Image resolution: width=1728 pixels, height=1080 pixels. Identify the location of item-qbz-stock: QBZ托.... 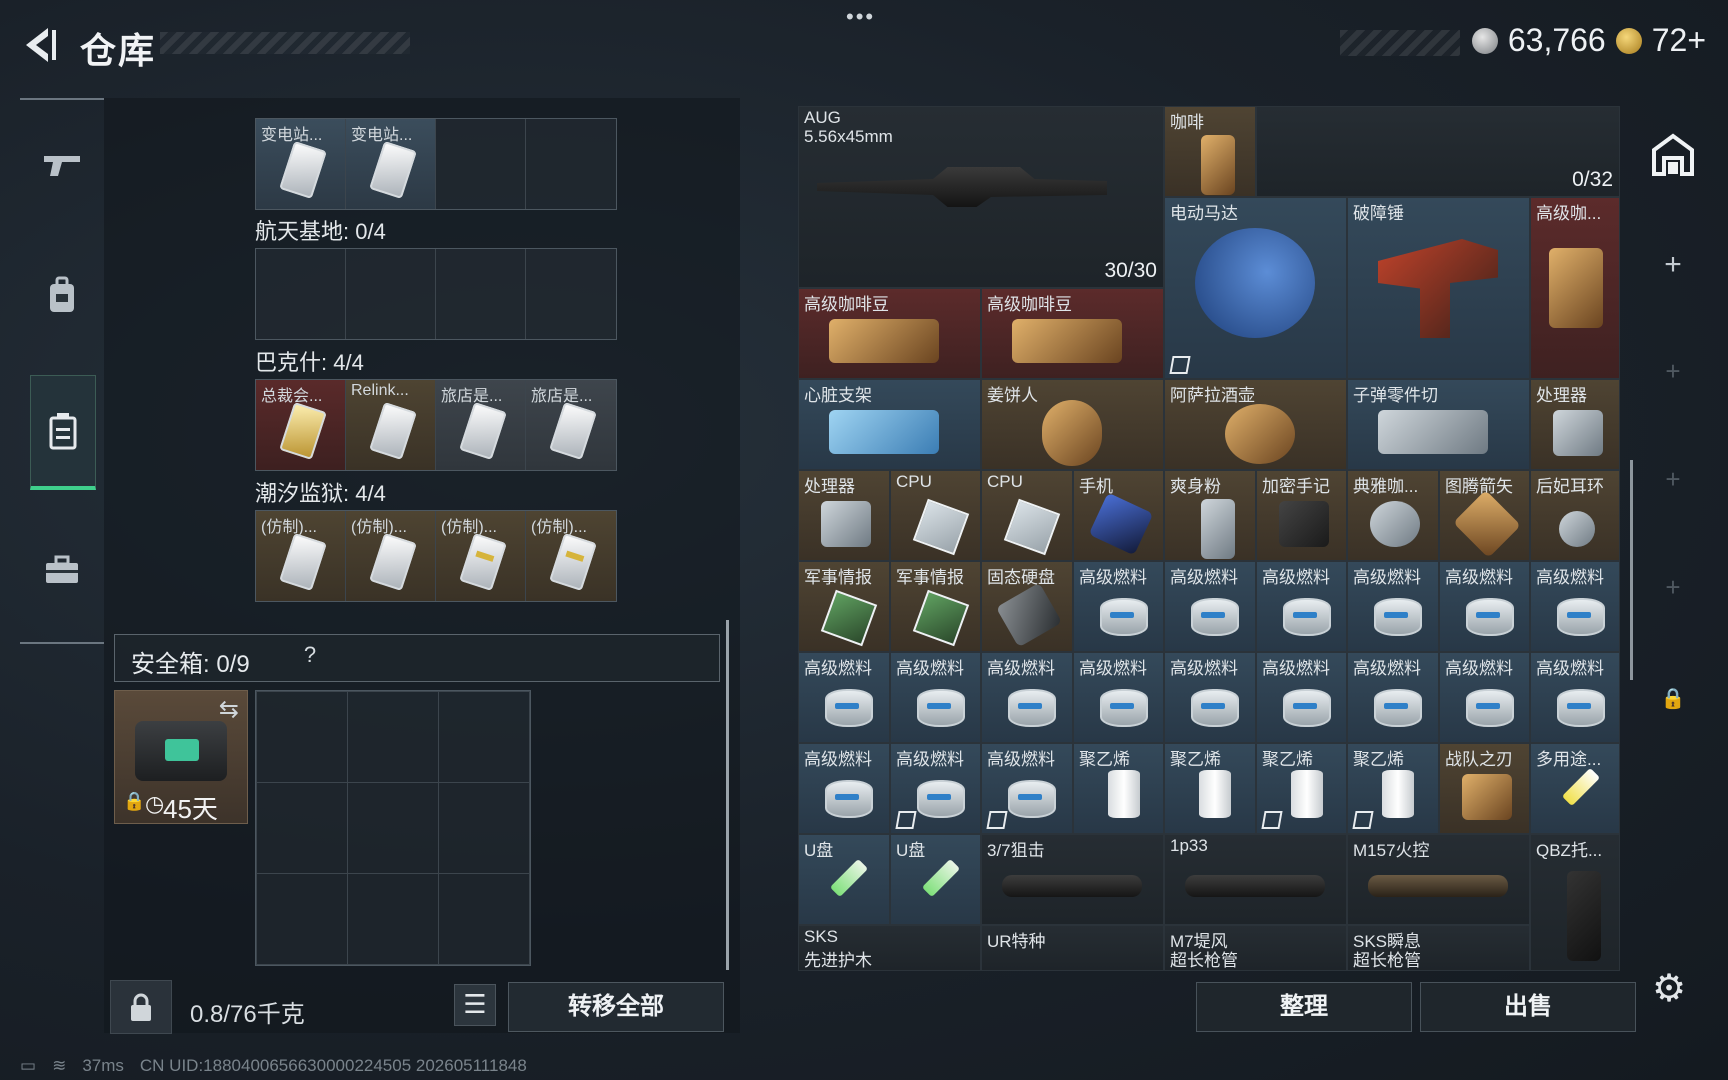
(1575, 902).